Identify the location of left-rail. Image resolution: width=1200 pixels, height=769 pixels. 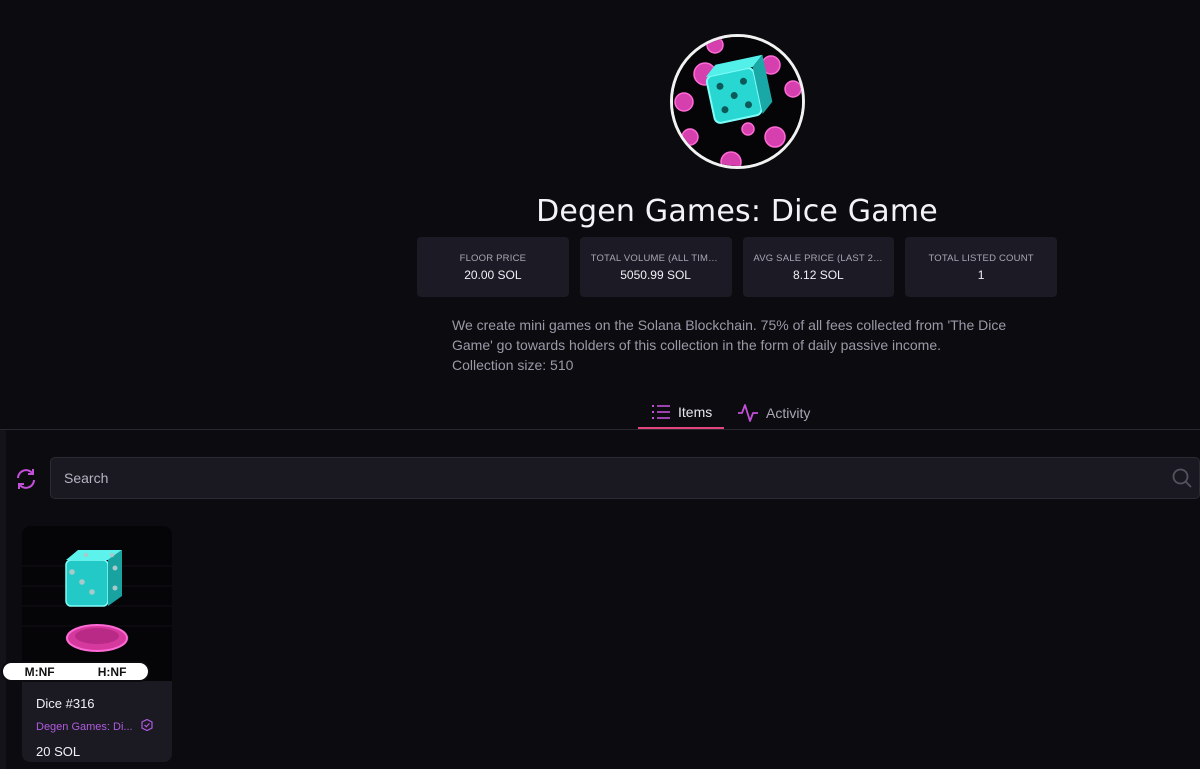
(3, 599).